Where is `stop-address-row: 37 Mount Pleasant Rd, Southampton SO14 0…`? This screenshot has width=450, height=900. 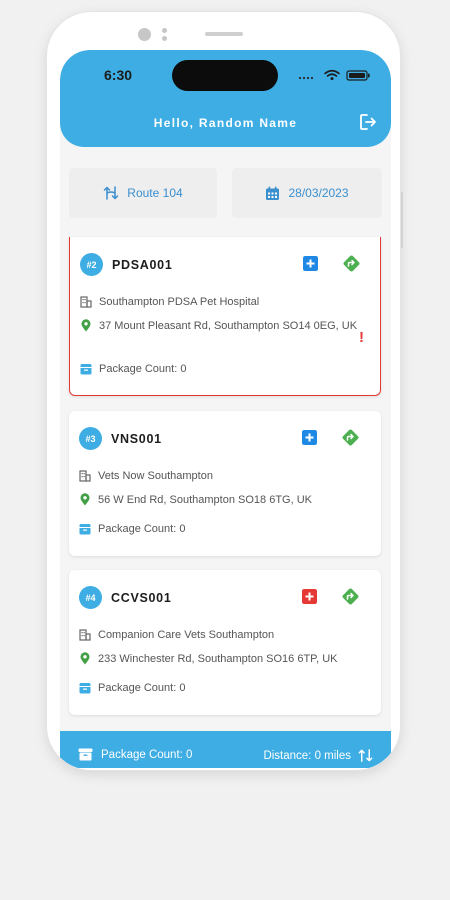
stop-address-row: 37 Mount Pleasant Rd, Southampton SO14 0… is located at coordinates (218, 325).